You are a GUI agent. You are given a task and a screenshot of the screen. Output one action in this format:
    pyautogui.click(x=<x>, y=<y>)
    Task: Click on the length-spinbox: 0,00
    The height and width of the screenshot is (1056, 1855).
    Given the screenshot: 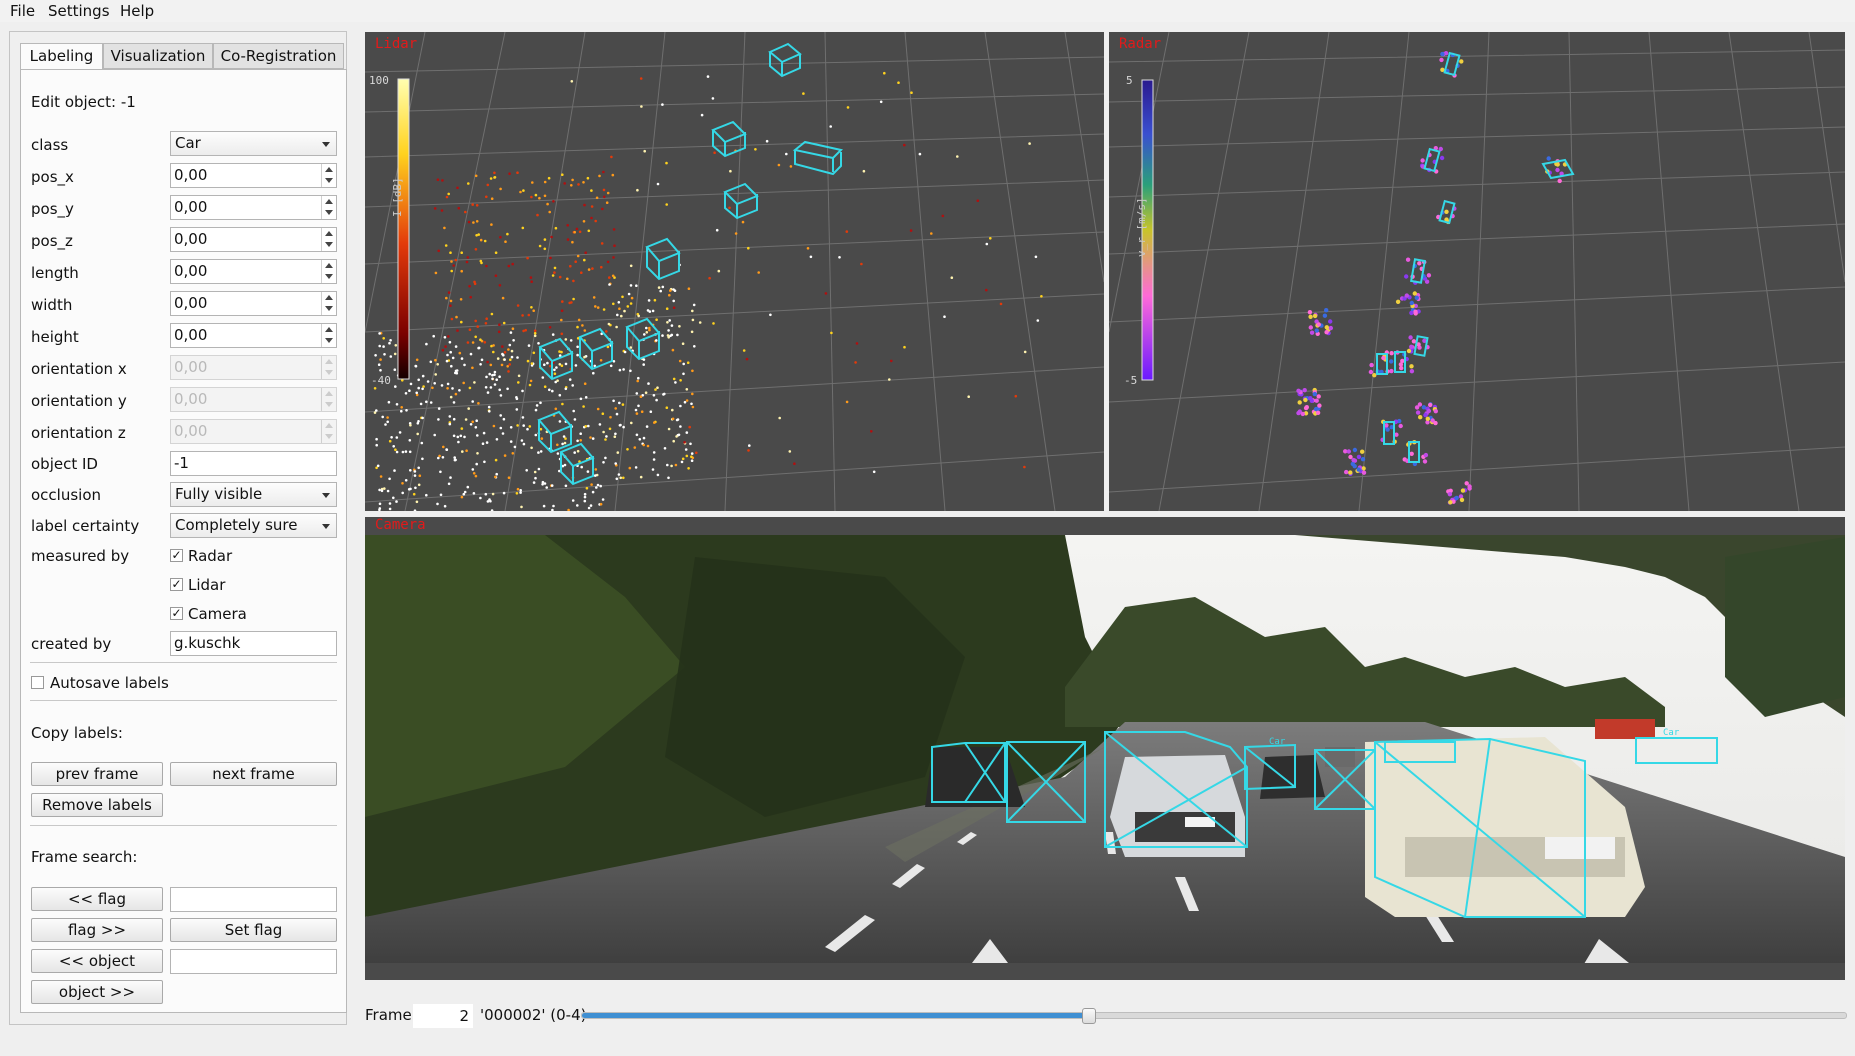 What is the action you would take?
    pyautogui.click(x=253, y=271)
    